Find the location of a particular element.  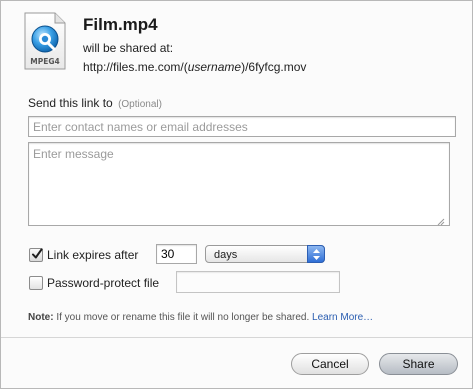

resize-grip-icon is located at coordinates (441, 219).